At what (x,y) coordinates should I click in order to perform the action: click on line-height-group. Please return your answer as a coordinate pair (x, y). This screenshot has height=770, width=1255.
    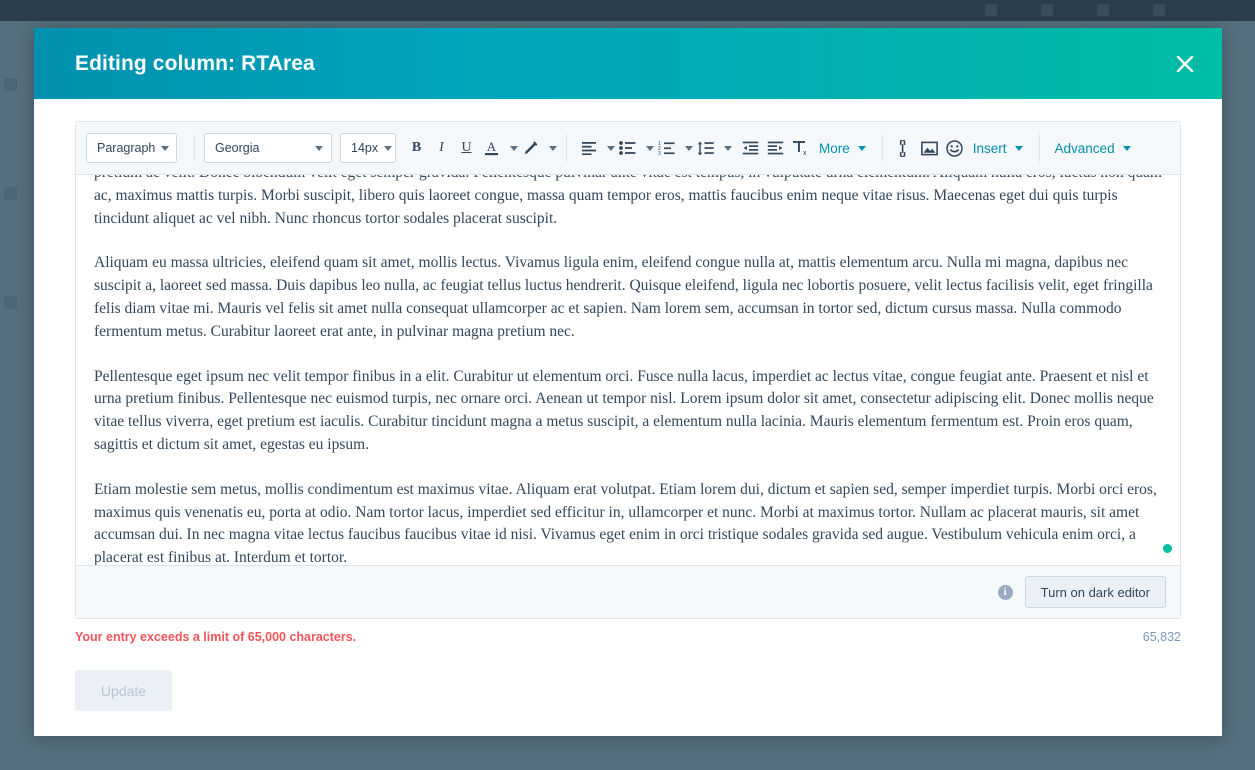
    Looking at the image, I should click on (712, 148).